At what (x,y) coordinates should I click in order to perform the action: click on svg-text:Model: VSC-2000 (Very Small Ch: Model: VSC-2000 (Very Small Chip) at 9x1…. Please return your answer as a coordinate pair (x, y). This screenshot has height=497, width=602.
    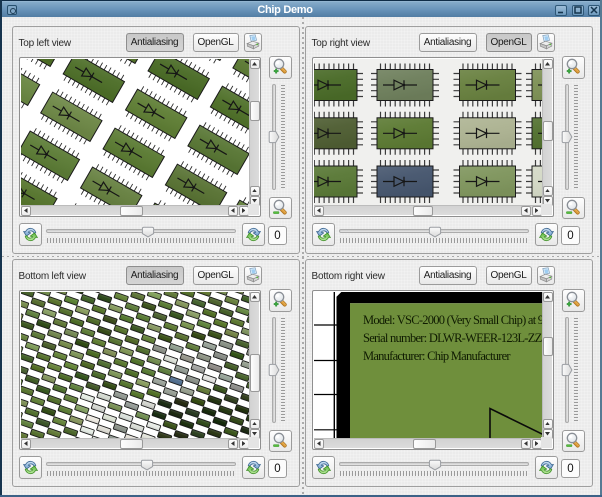
    Looking at the image, I should click on (453, 320).